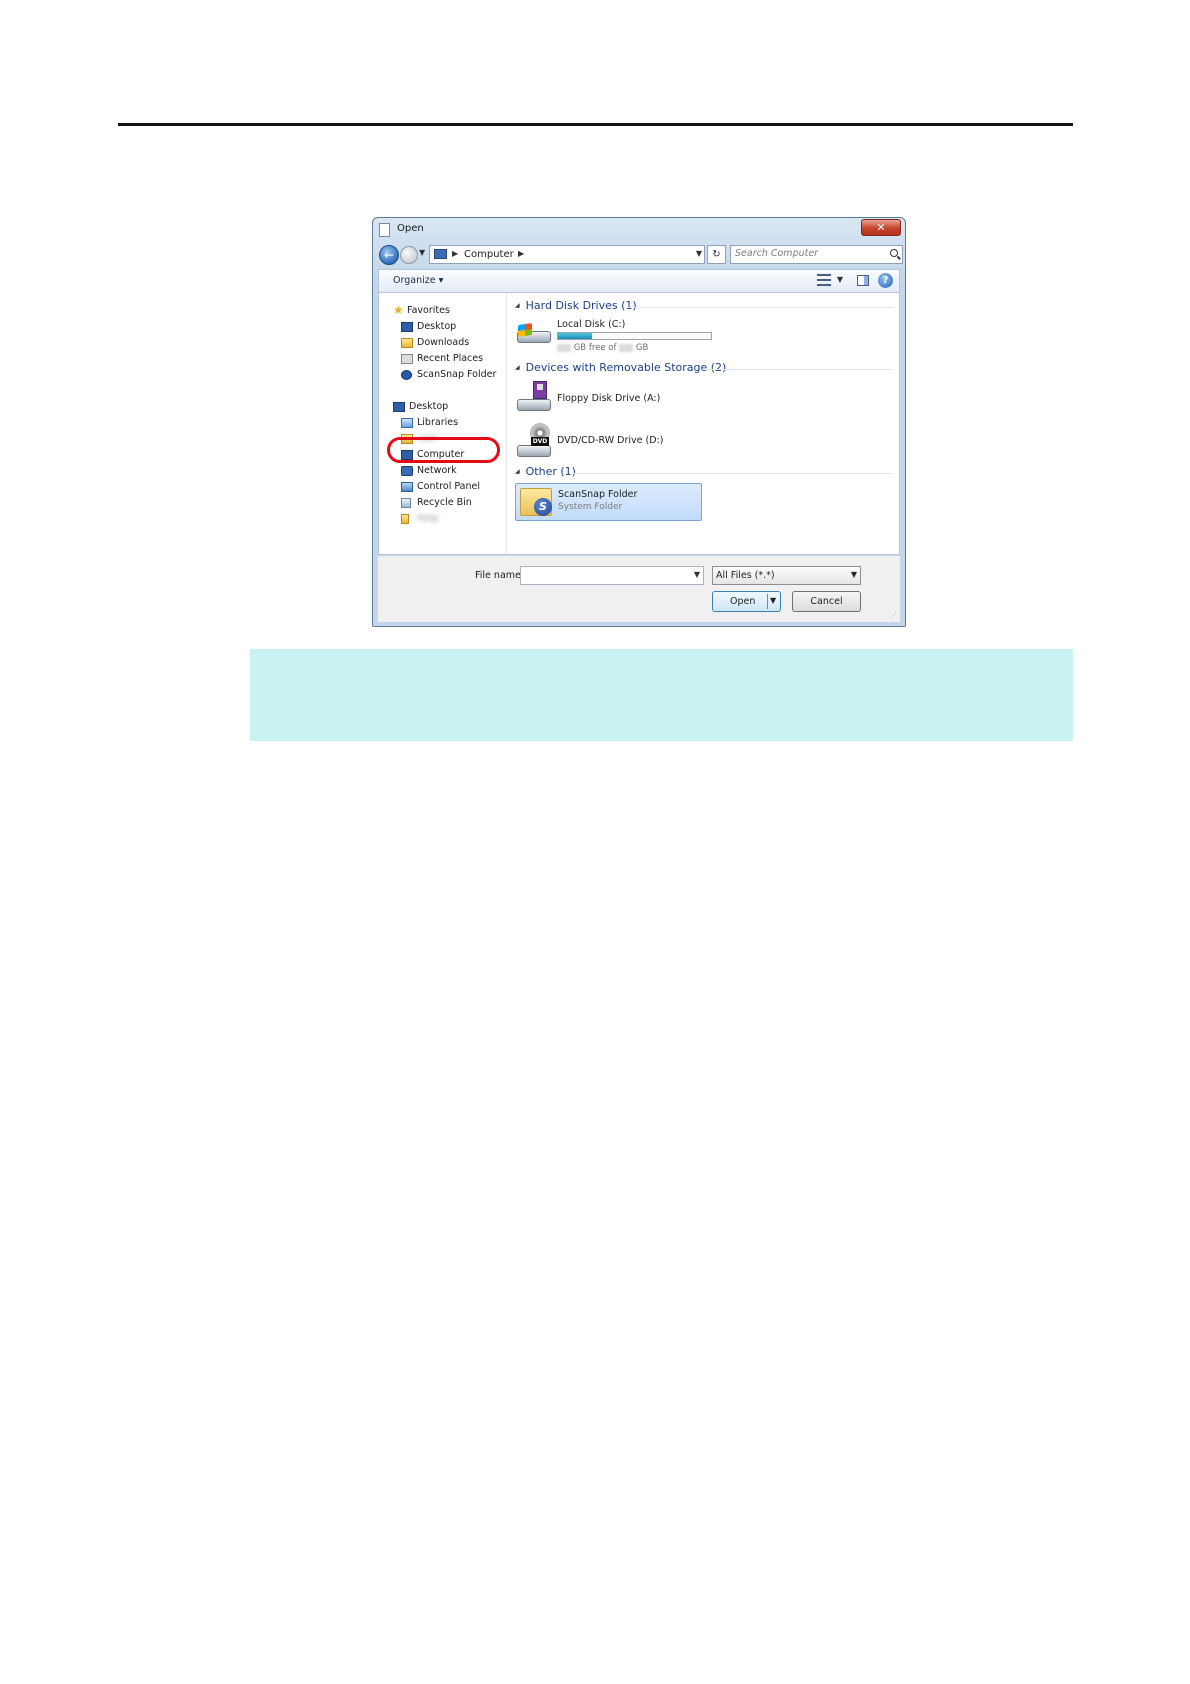 This screenshot has width=1190, height=1684. What do you see at coordinates (773, 600) in the screenshot?
I see `open-dropdown-icon: ▼` at bounding box center [773, 600].